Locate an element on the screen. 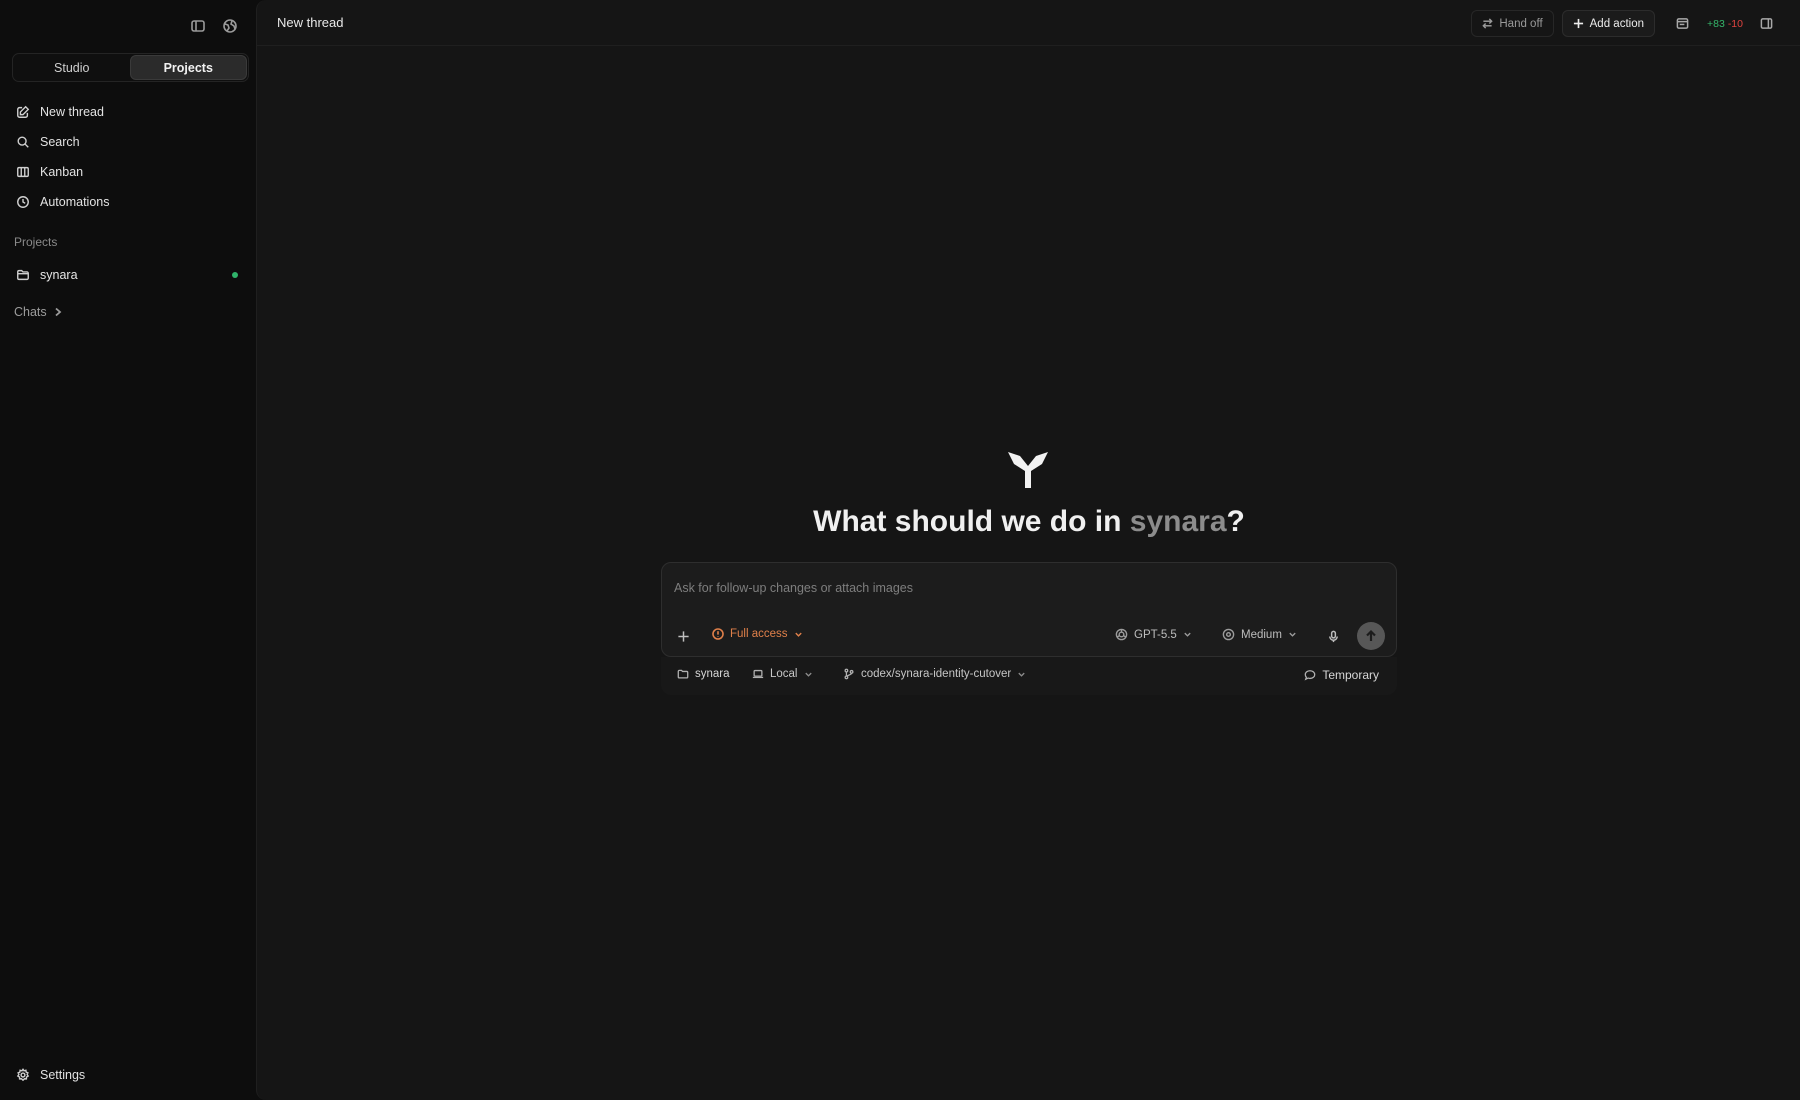 This screenshot has height=1100, width=1800. diff-removed: -10 is located at coordinates (1735, 23).